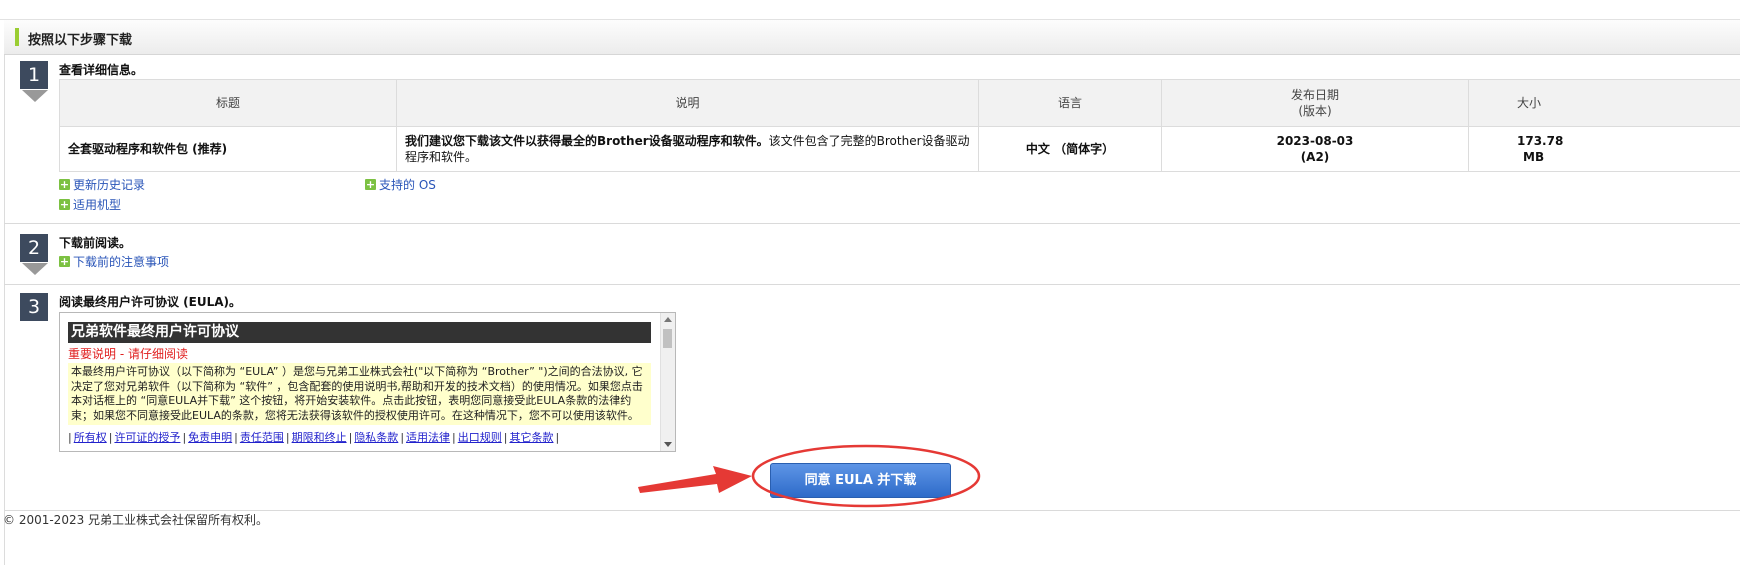 This screenshot has height=585, width=1740. I want to click on eula-link-law: 适用法律, so click(428, 437).